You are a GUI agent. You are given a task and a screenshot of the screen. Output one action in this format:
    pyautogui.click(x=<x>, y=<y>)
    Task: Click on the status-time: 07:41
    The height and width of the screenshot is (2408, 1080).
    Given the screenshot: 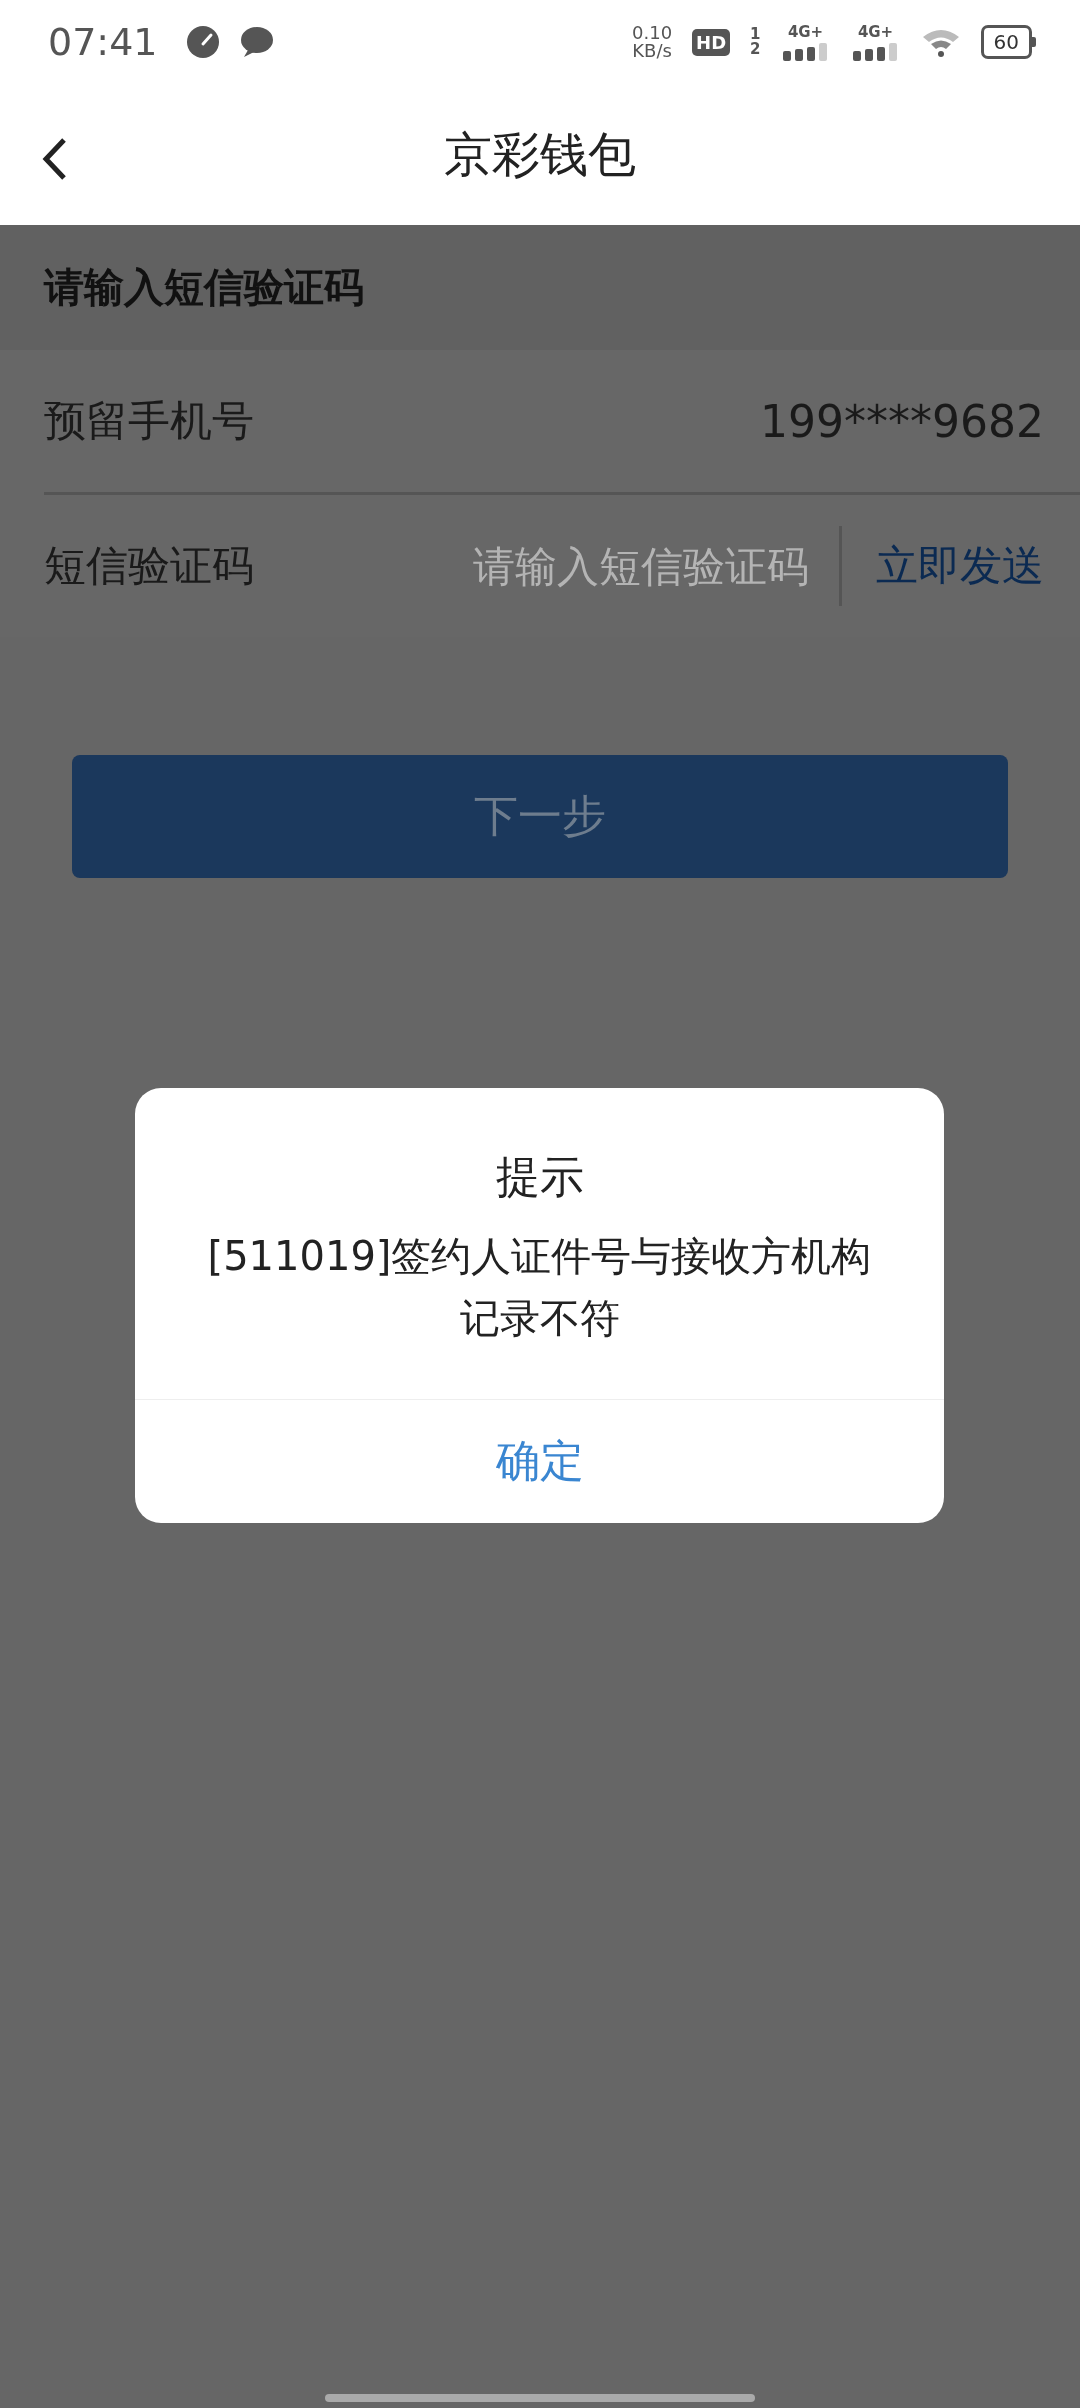 What is the action you would take?
    pyautogui.click(x=103, y=42)
    